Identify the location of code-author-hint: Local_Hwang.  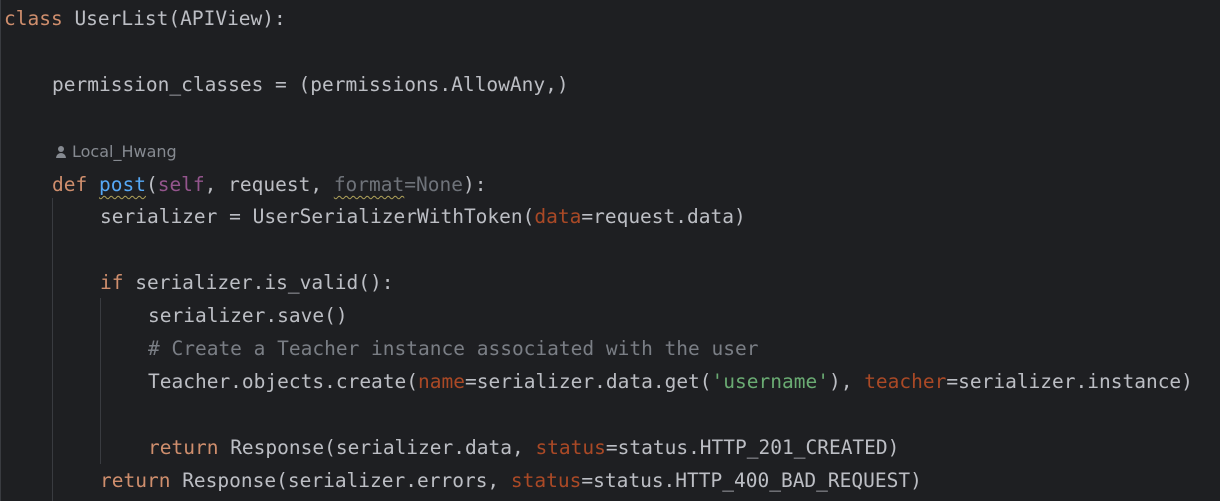
(116, 152).